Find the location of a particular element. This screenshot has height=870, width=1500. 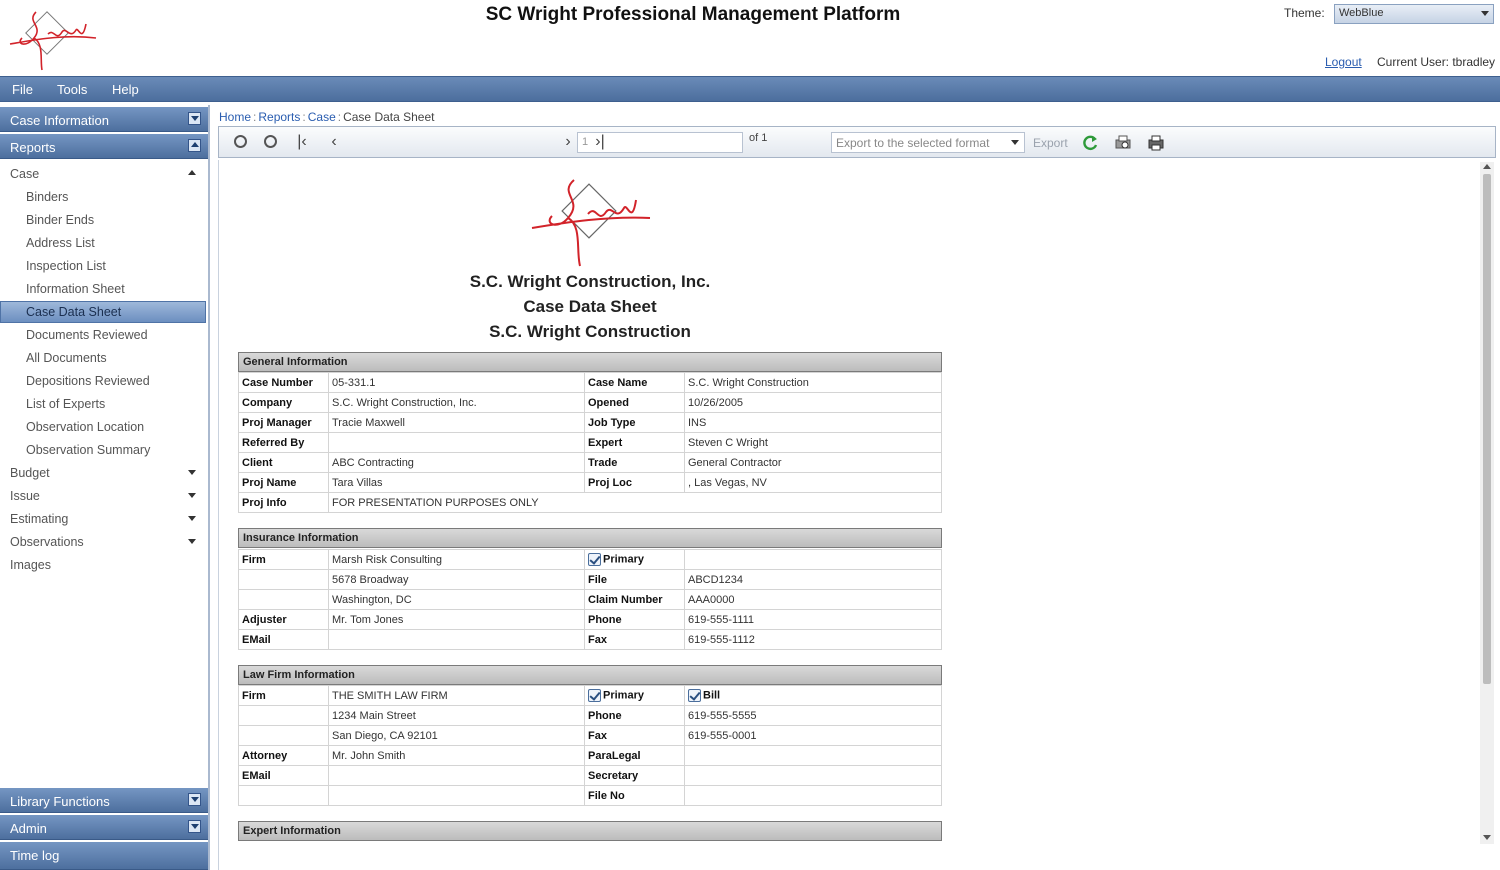

chevron-down-icon is located at coordinates (192, 541).